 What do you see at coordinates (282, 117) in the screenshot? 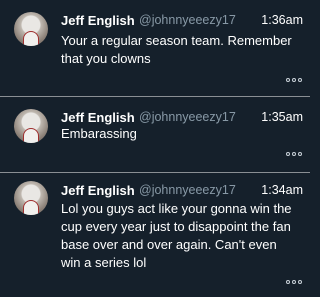
I see `tweet-time: 1:35am` at bounding box center [282, 117].